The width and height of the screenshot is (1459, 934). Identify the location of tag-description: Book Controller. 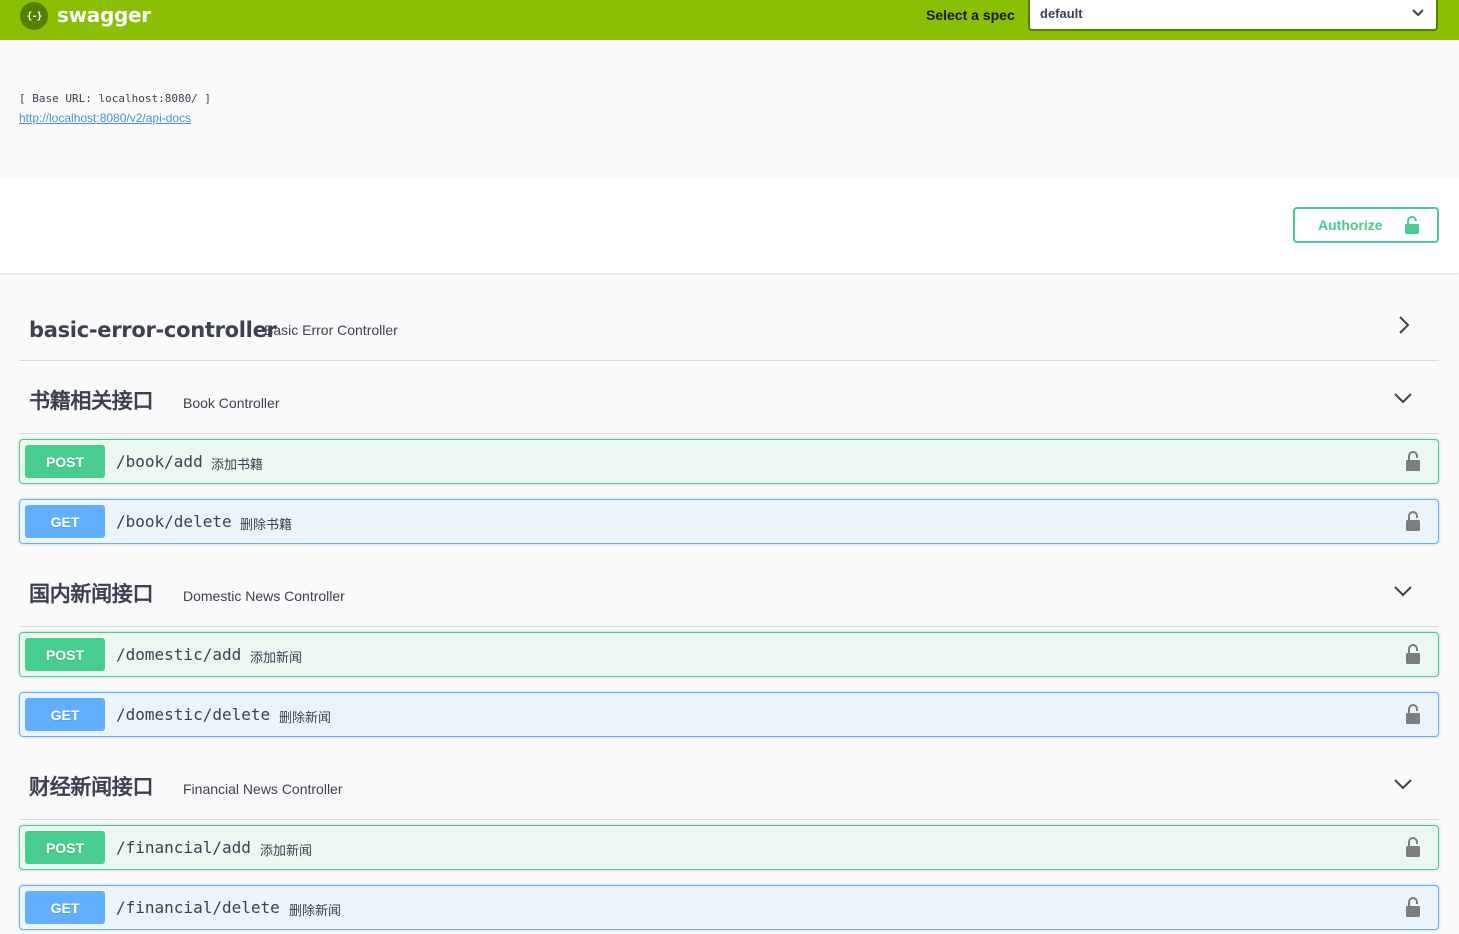
(231, 403).